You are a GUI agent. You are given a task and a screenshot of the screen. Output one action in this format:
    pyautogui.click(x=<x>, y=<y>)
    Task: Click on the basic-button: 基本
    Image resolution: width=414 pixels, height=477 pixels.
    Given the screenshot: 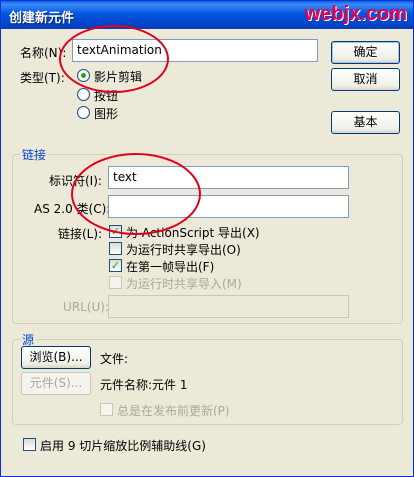 What is the action you would take?
    pyautogui.click(x=365, y=122)
    